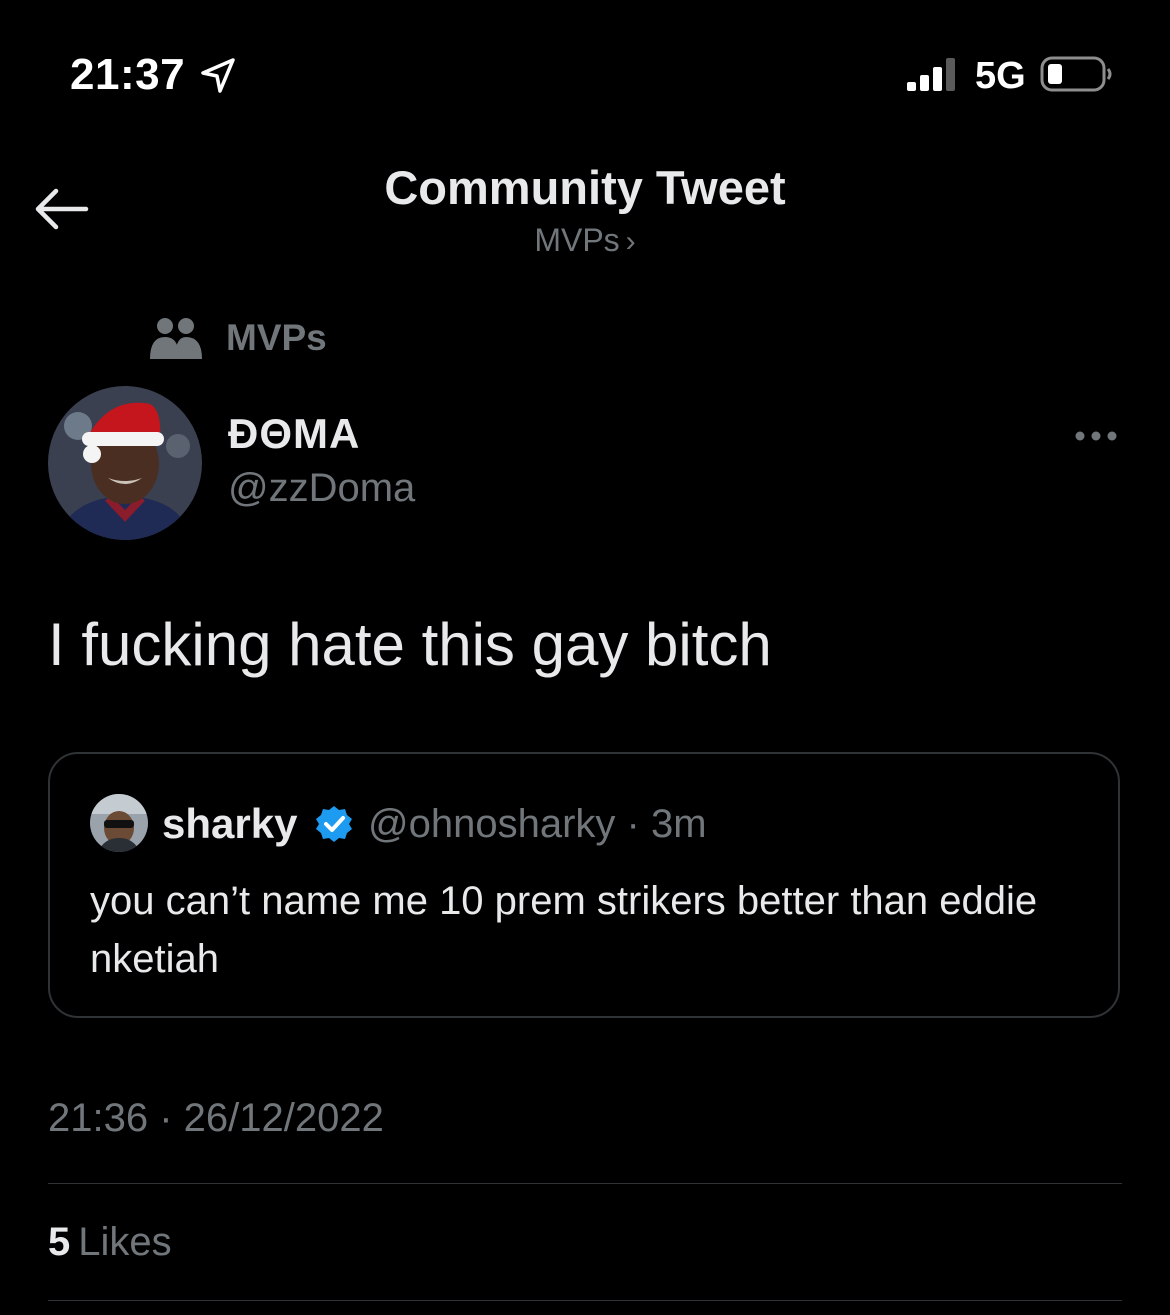  I want to click on community-name: MVPs, so click(276, 337).